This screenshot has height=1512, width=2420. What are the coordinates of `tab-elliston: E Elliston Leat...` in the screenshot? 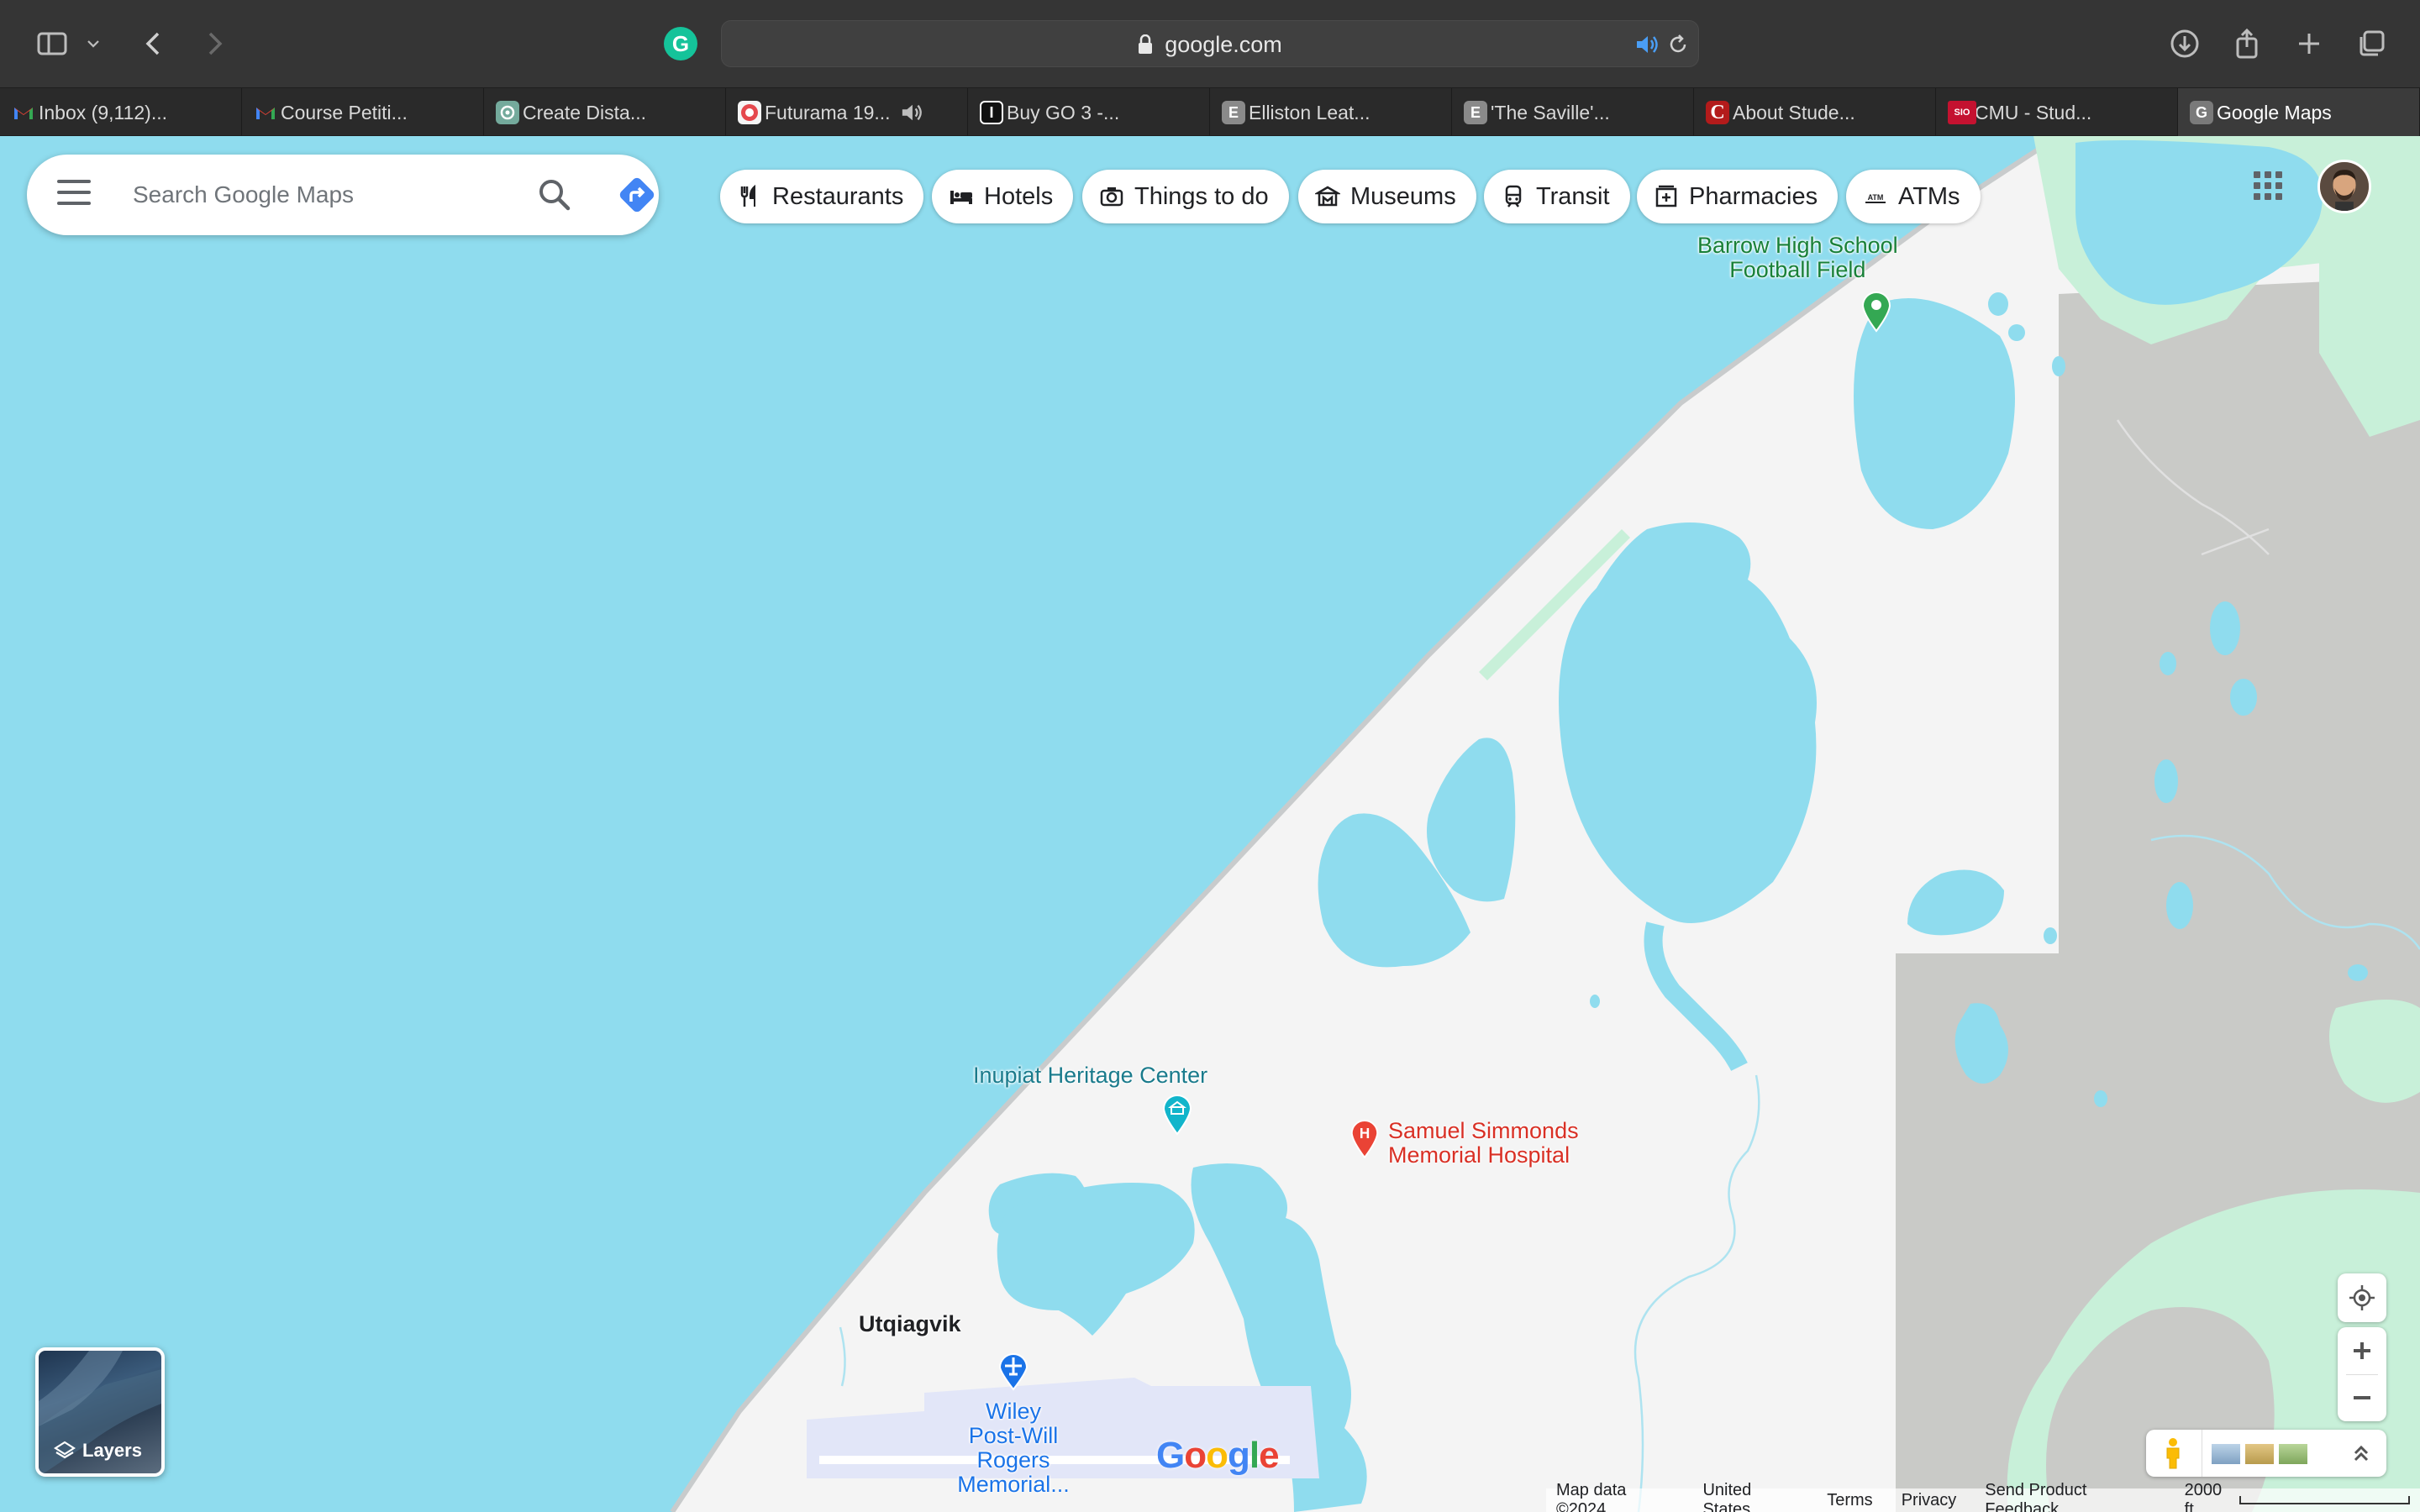 It's located at (1331, 112).